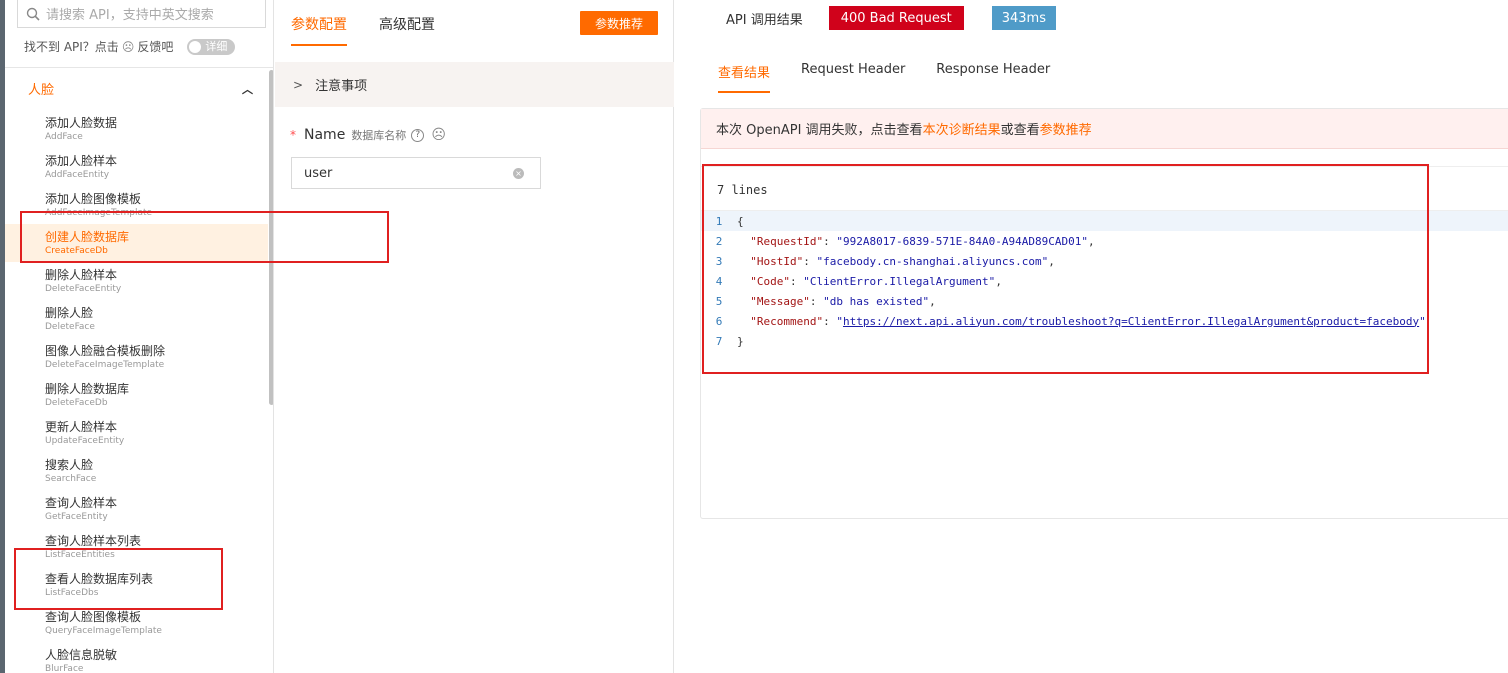  Describe the element at coordinates (1104, 129) in the screenshot. I see `error-alert: 本次 OpenAPI 调用失败，点击查看 本次诊断结果 或查看 参数推荐` at that location.